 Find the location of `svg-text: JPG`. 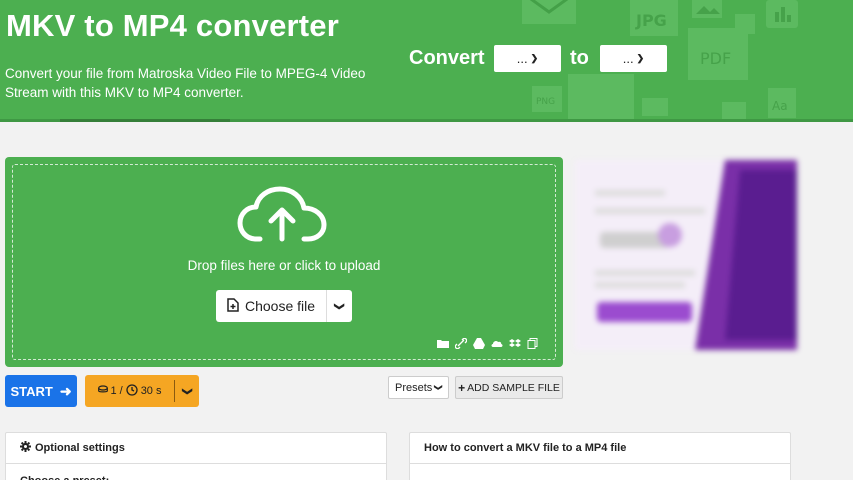

svg-text: JPG is located at coordinates (651, 20).